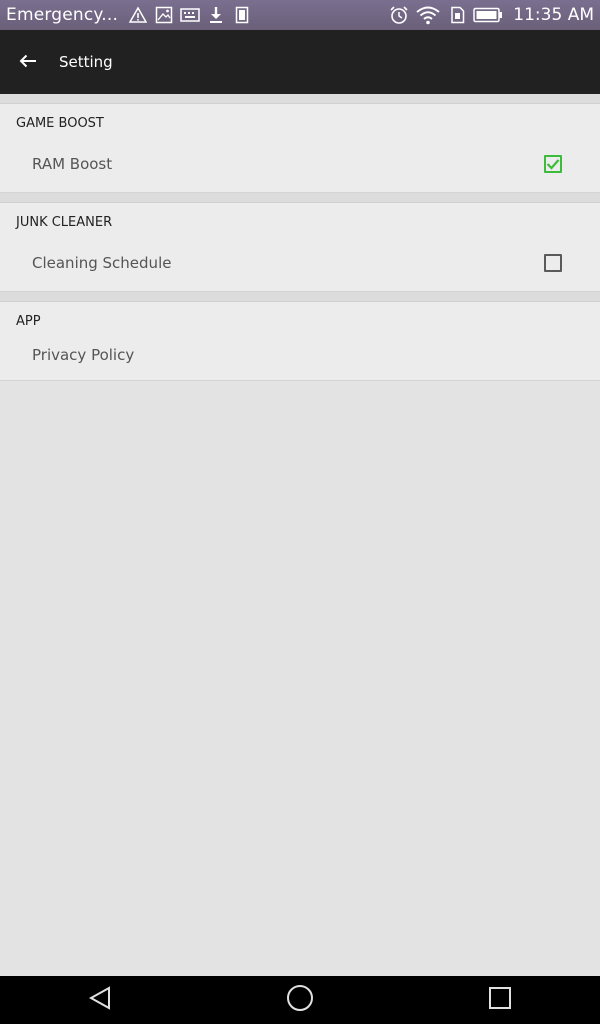 This screenshot has height=1024, width=600. Describe the element at coordinates (553, 15) in the screenshot. I see `clock-time: 11:35 AM` at that location.